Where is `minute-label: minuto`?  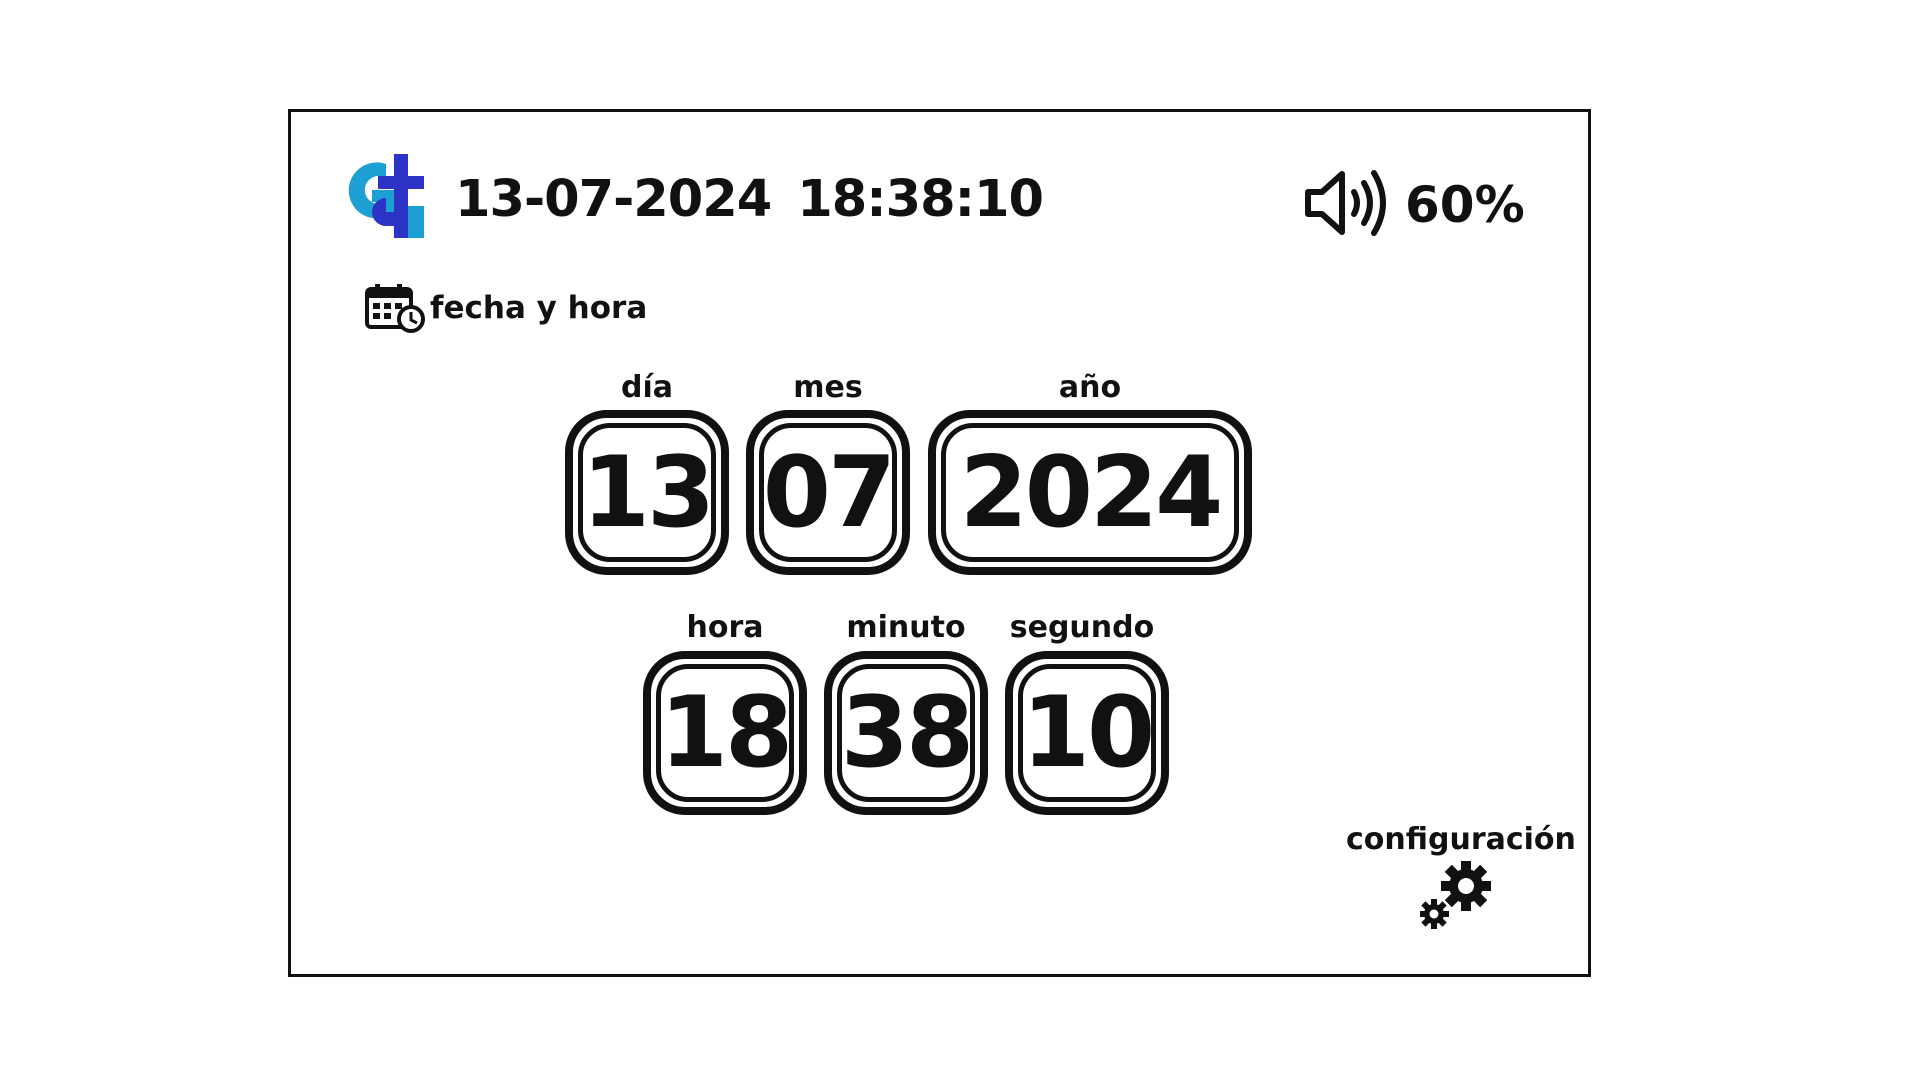 minute-label: minuto is located at coordinates (906, 627).